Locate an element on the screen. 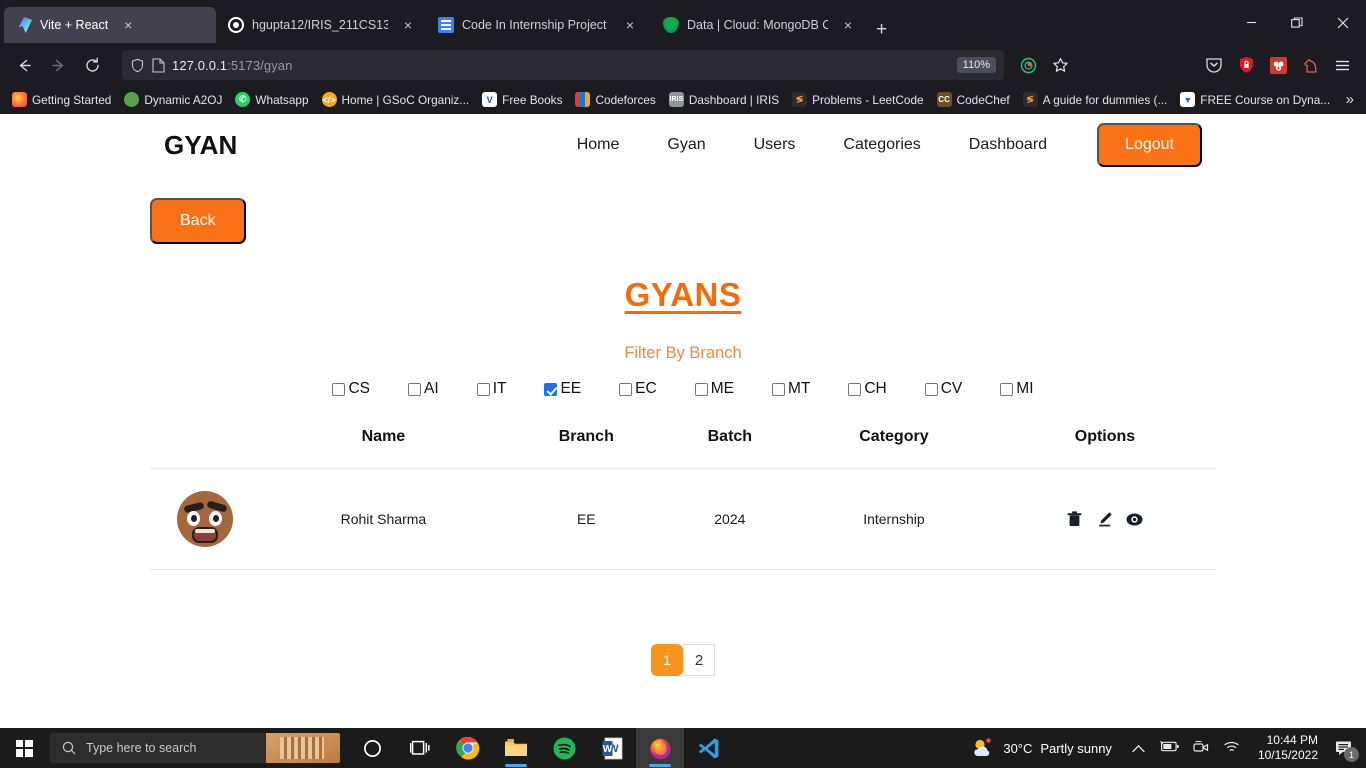 Image resolution: width=1366 pixels, height=768 pixels. reader-mode-icon is located at coordinates (1028, 65).